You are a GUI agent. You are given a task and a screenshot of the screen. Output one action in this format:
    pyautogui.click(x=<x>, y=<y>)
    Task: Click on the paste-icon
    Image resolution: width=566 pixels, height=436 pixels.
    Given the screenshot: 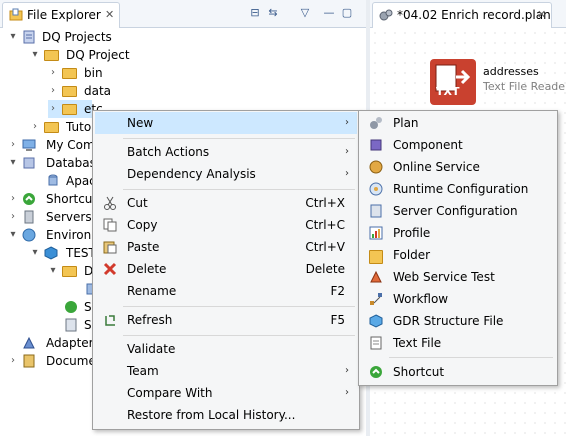 What is the action you would take?
    pyautogui.click(x=110, y=247)
    